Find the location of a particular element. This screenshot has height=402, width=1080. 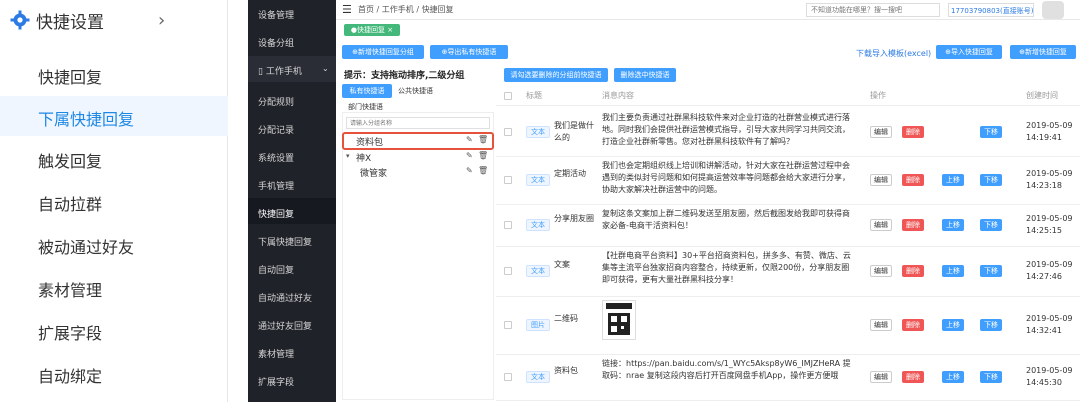

sidebar-item-device-group: 设备分组 is located at coordinates (276, 42).